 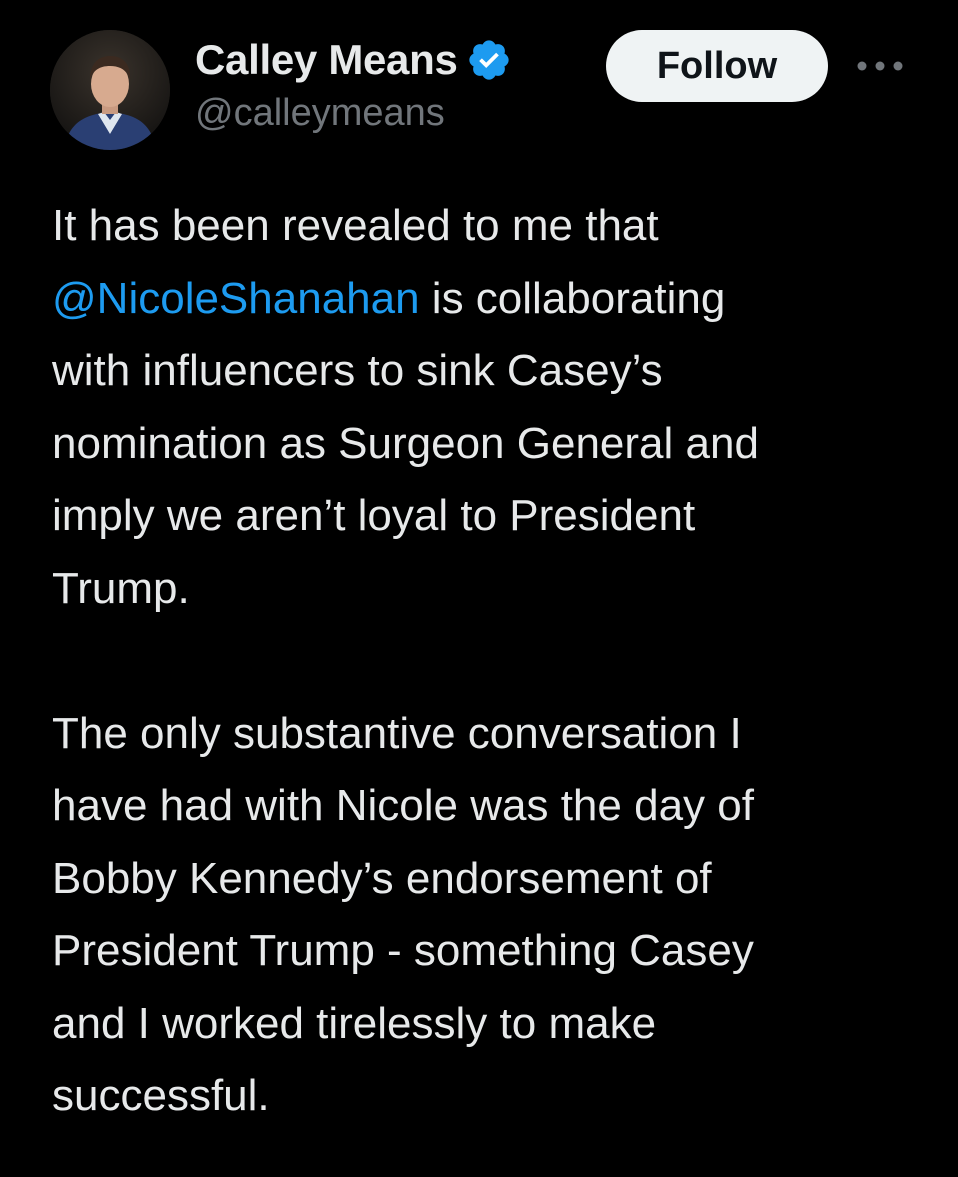 I want to click on mention-link: @NicoleShanahan, so click(x=236, y=298).